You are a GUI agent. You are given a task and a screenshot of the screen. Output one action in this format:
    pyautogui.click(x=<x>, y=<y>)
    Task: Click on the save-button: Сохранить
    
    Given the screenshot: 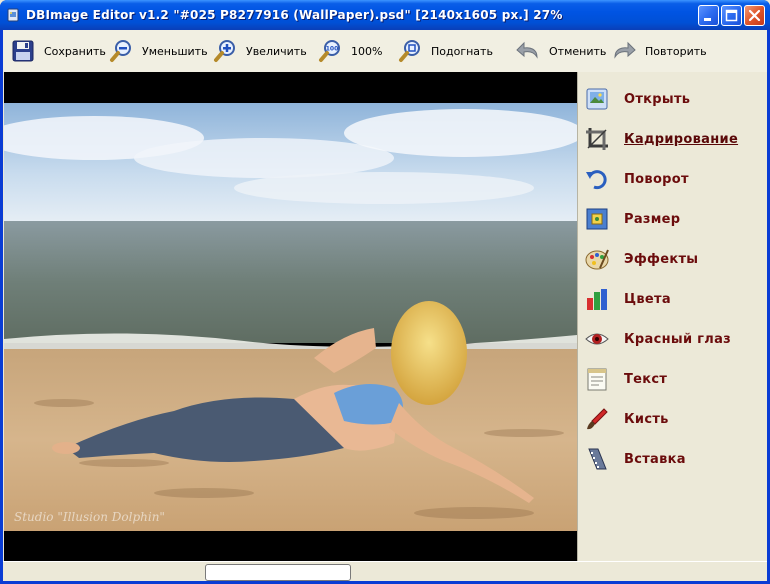 What is the action you would take?
    pyautogui.click(x=58, y=51)
    